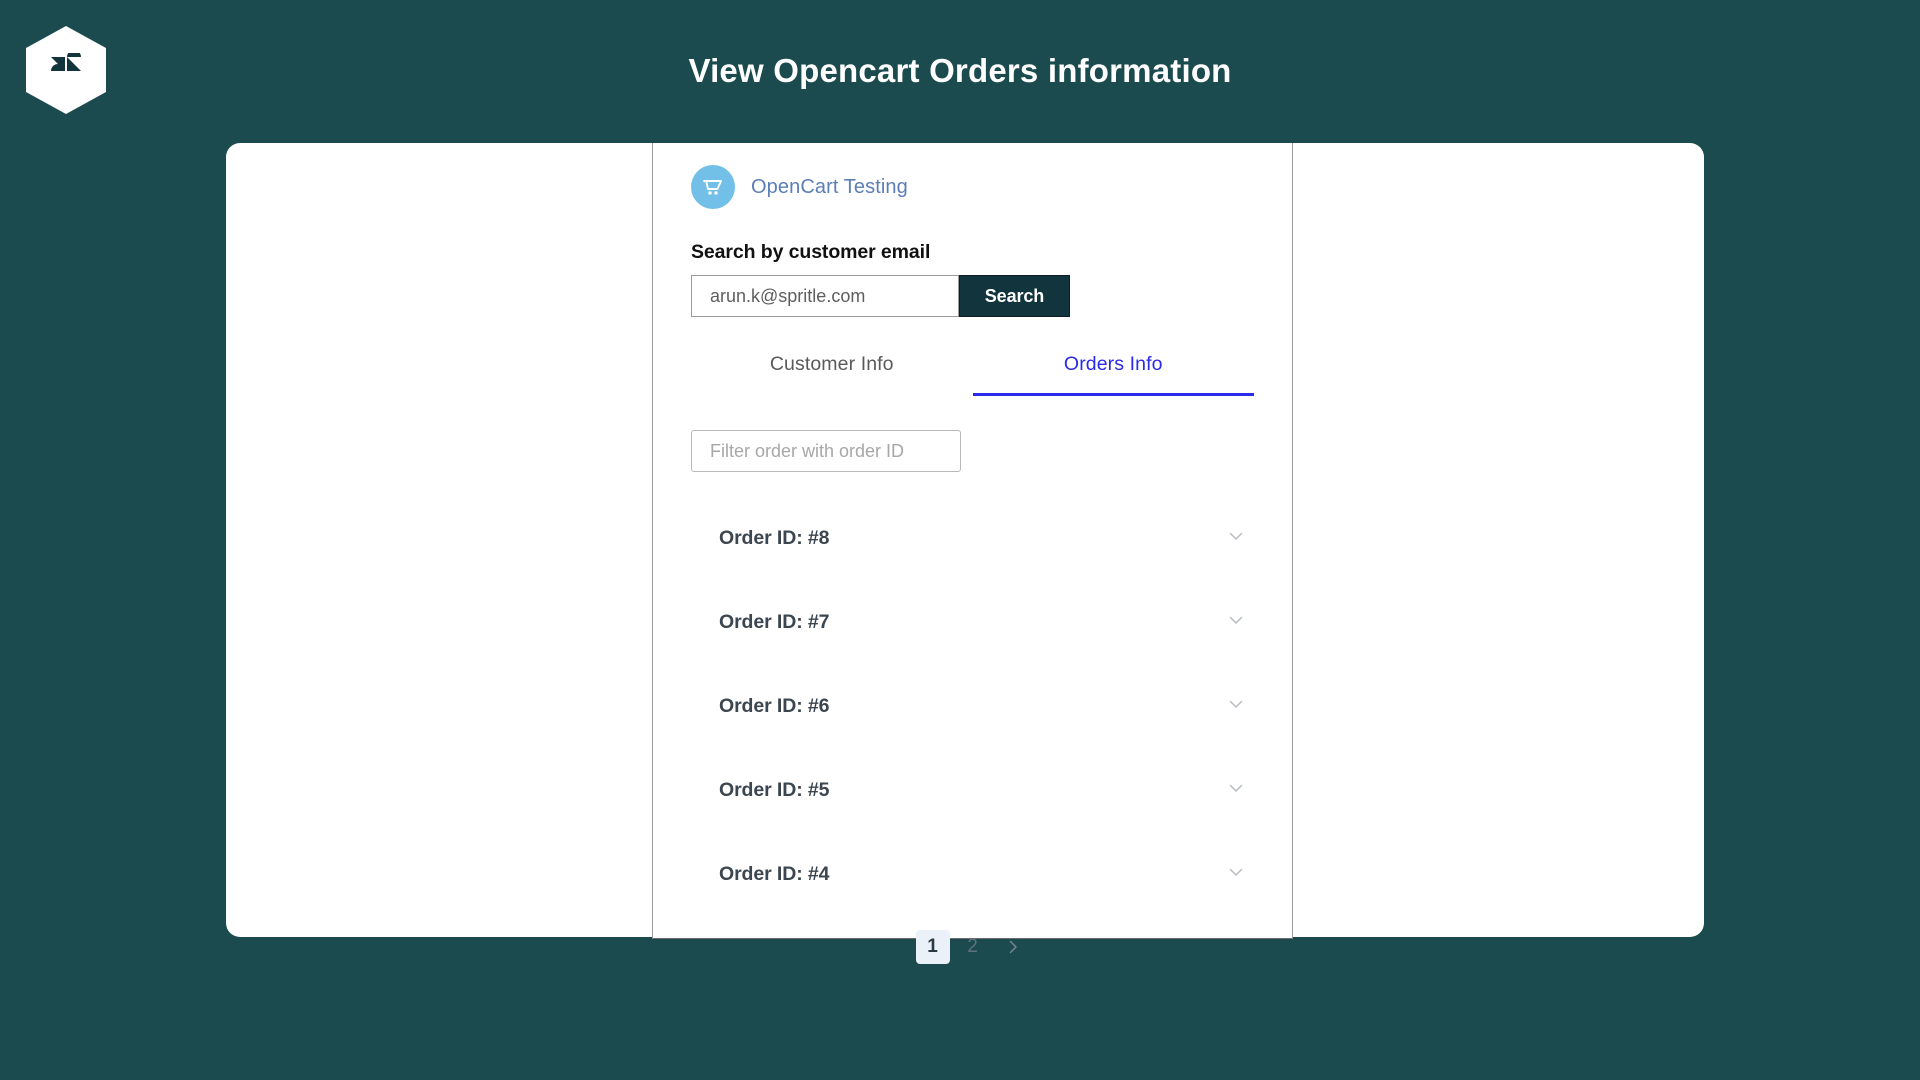  I want to click on search-input, so click(825, 296).